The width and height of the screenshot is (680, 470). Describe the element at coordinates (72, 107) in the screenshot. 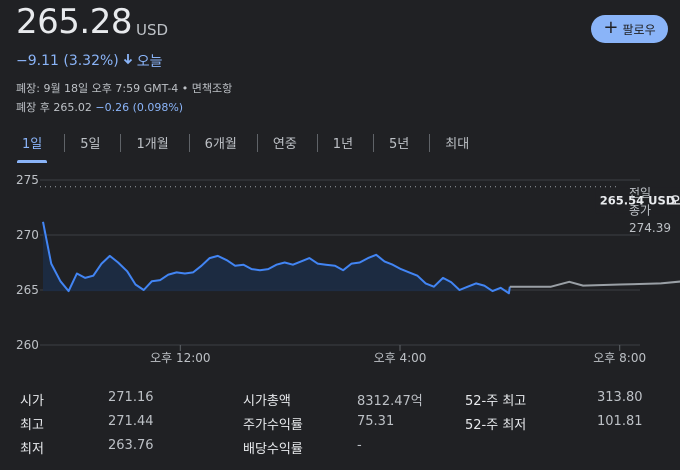

I see `after-hours-price: 265.02` at that location.